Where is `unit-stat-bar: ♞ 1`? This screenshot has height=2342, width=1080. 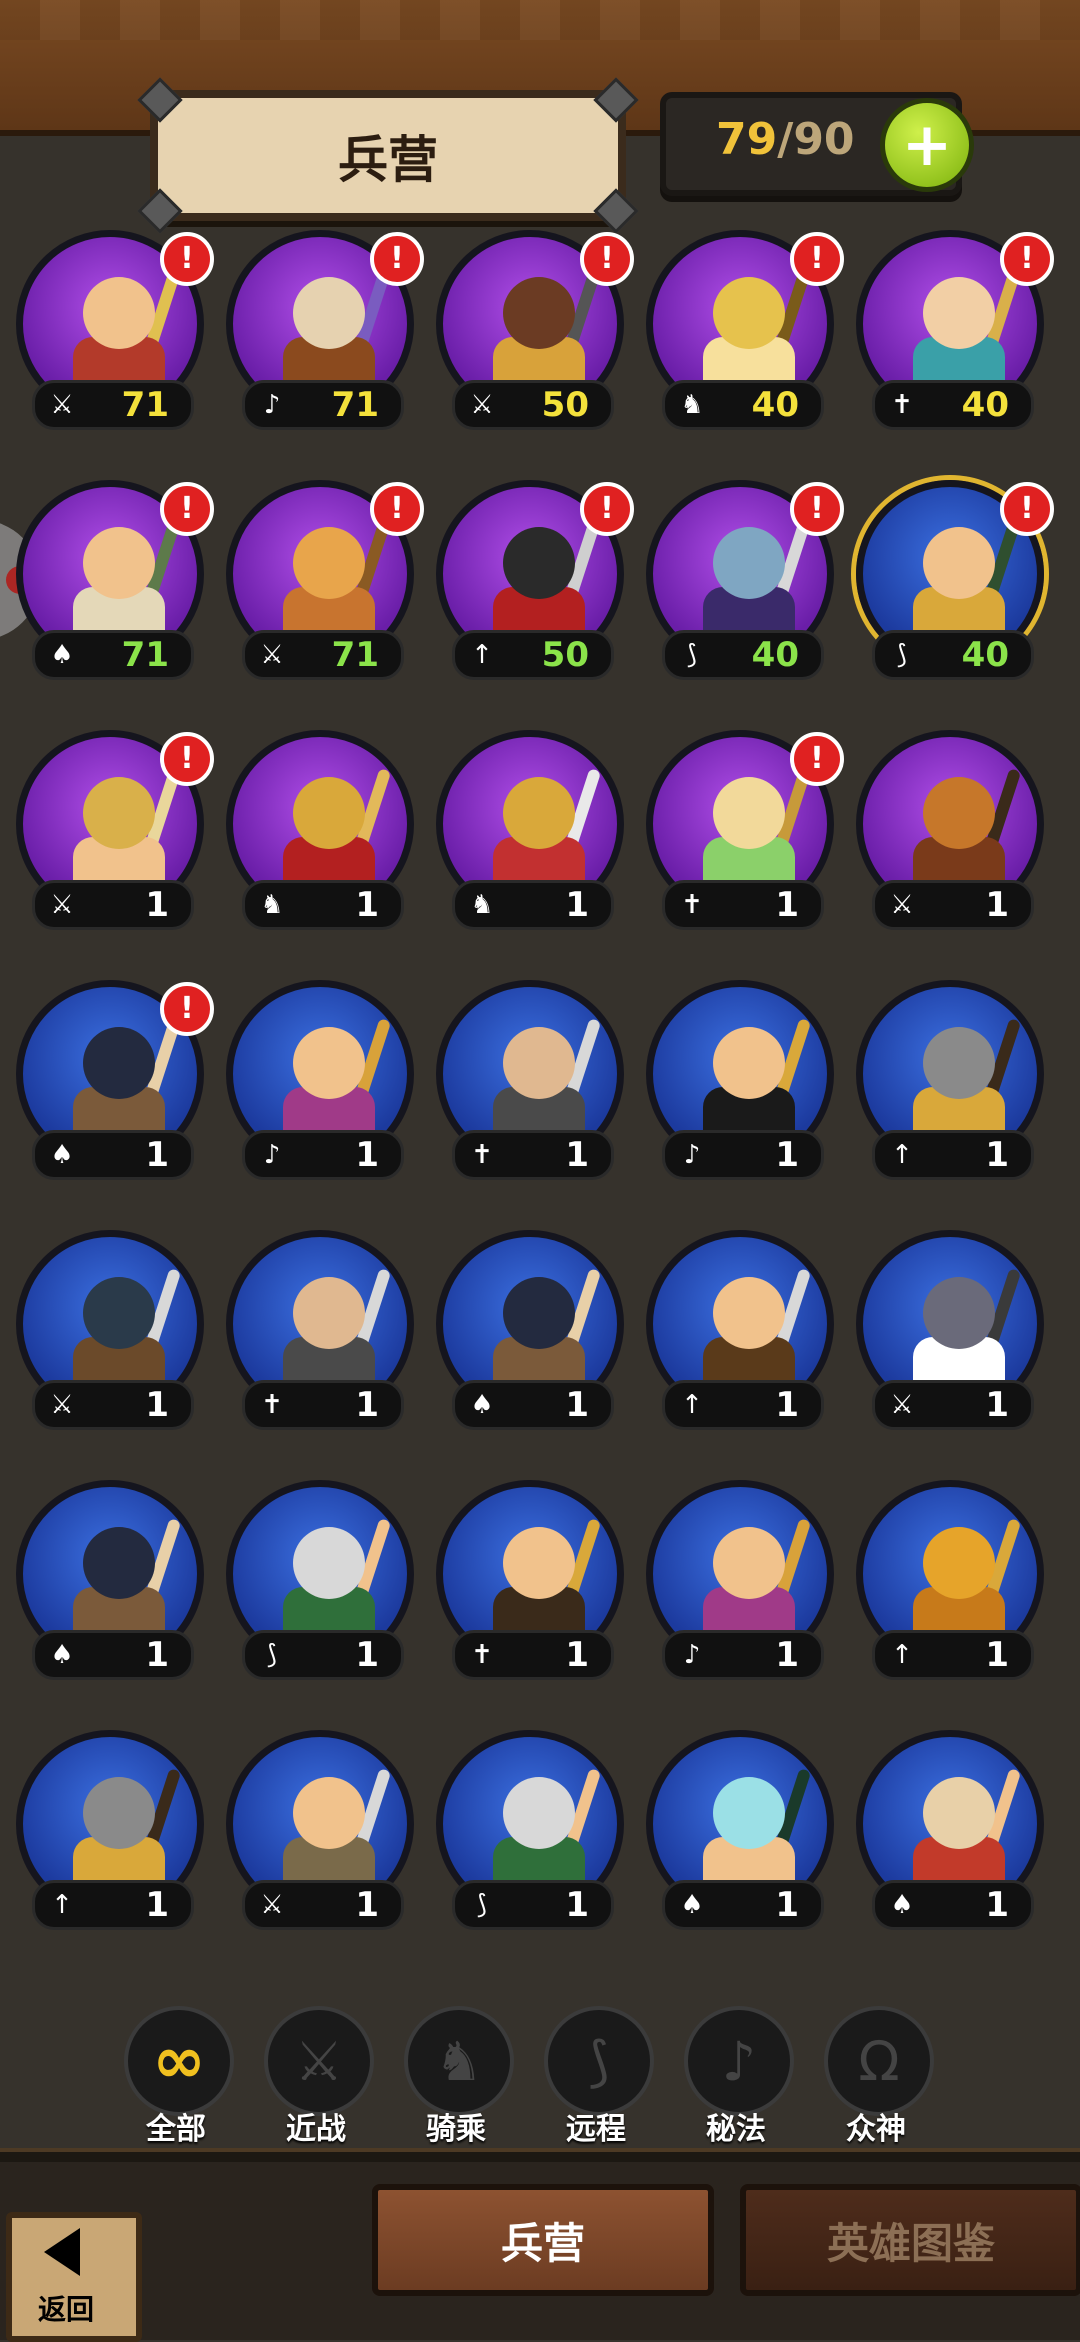
unit-stat-bar: ♞ 1 is located at coordinates (533, 905).